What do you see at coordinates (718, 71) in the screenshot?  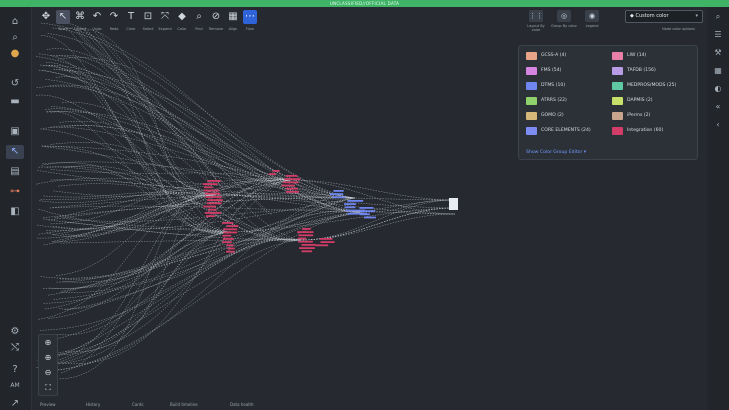 I see `grid-icon: ▦` at bounding box center [718, 71].